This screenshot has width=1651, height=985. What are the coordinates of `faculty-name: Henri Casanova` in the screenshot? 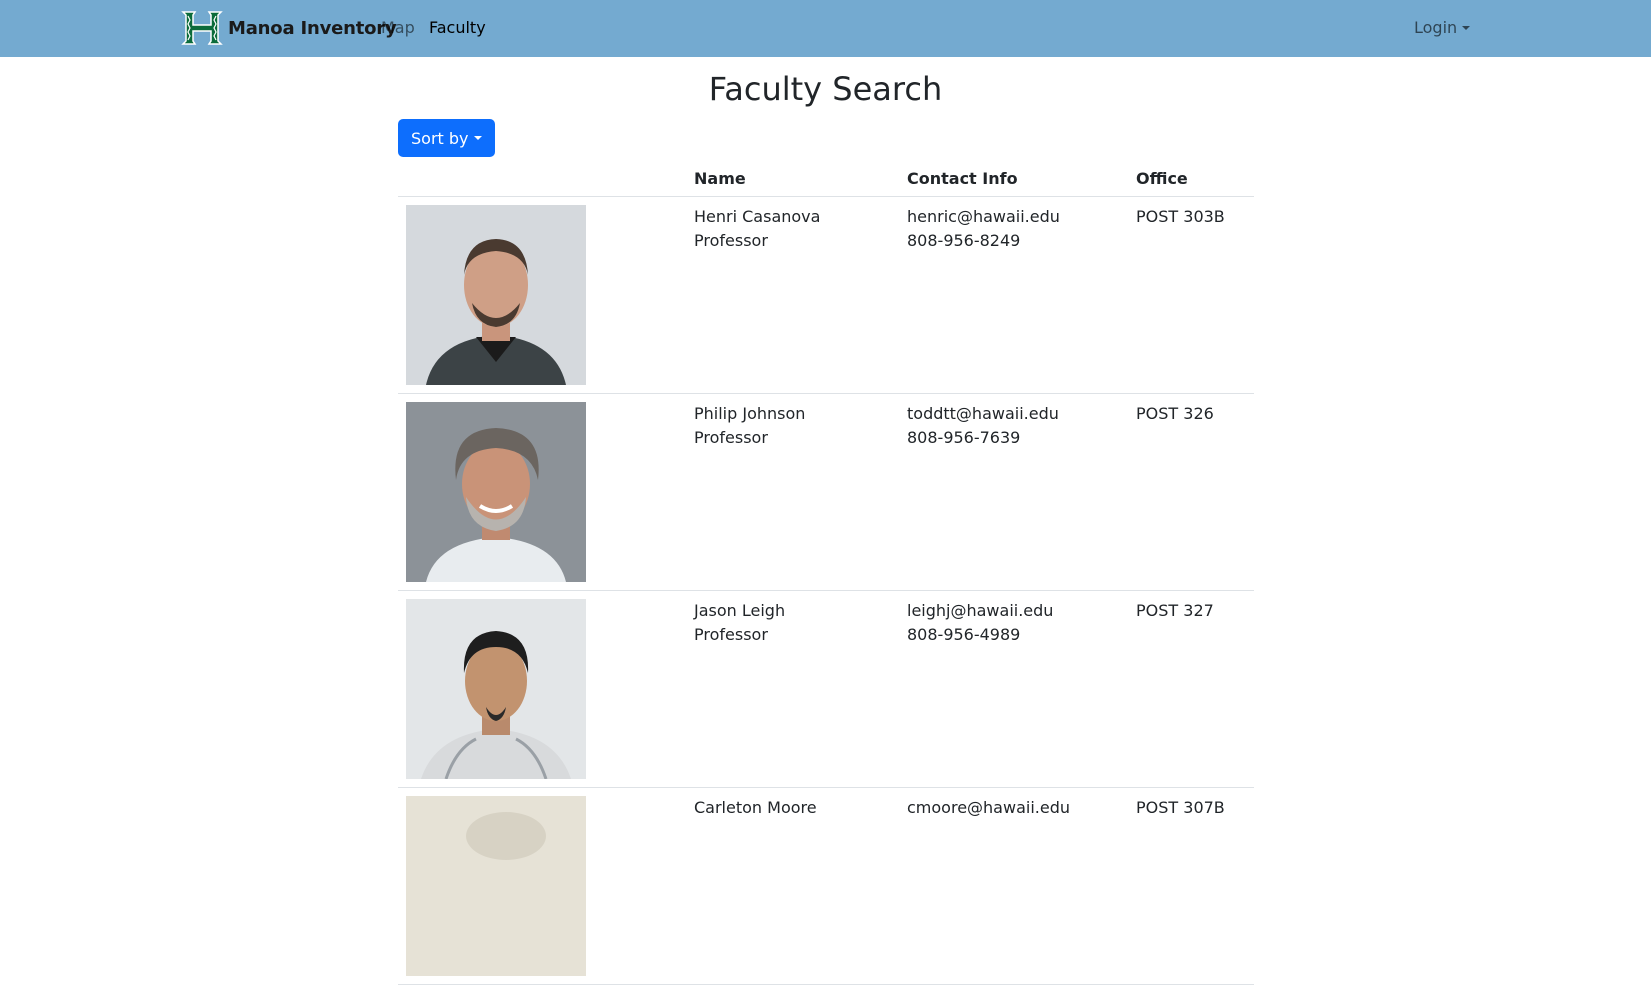 It's located at (757, 216).